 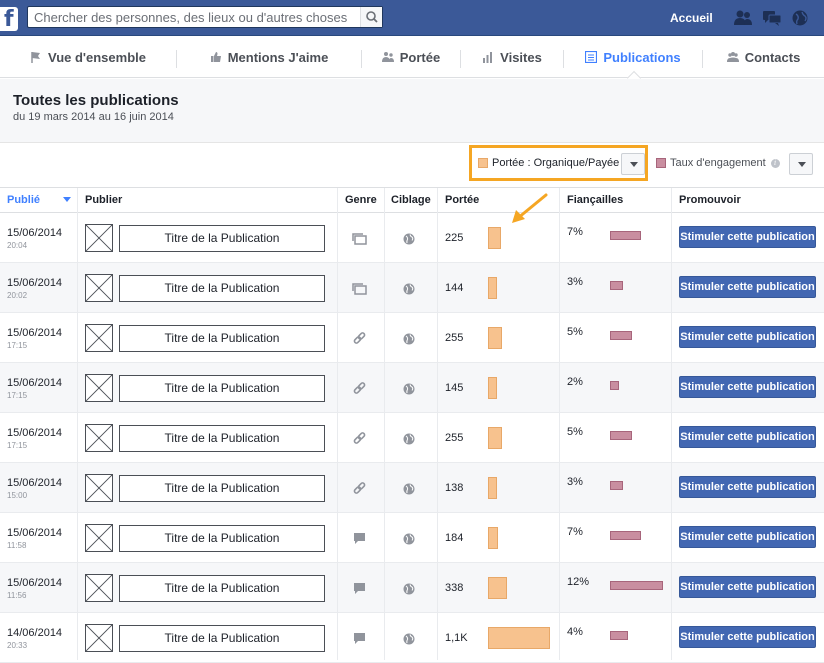 I want to click on search-input, so click(x=193, y=17).